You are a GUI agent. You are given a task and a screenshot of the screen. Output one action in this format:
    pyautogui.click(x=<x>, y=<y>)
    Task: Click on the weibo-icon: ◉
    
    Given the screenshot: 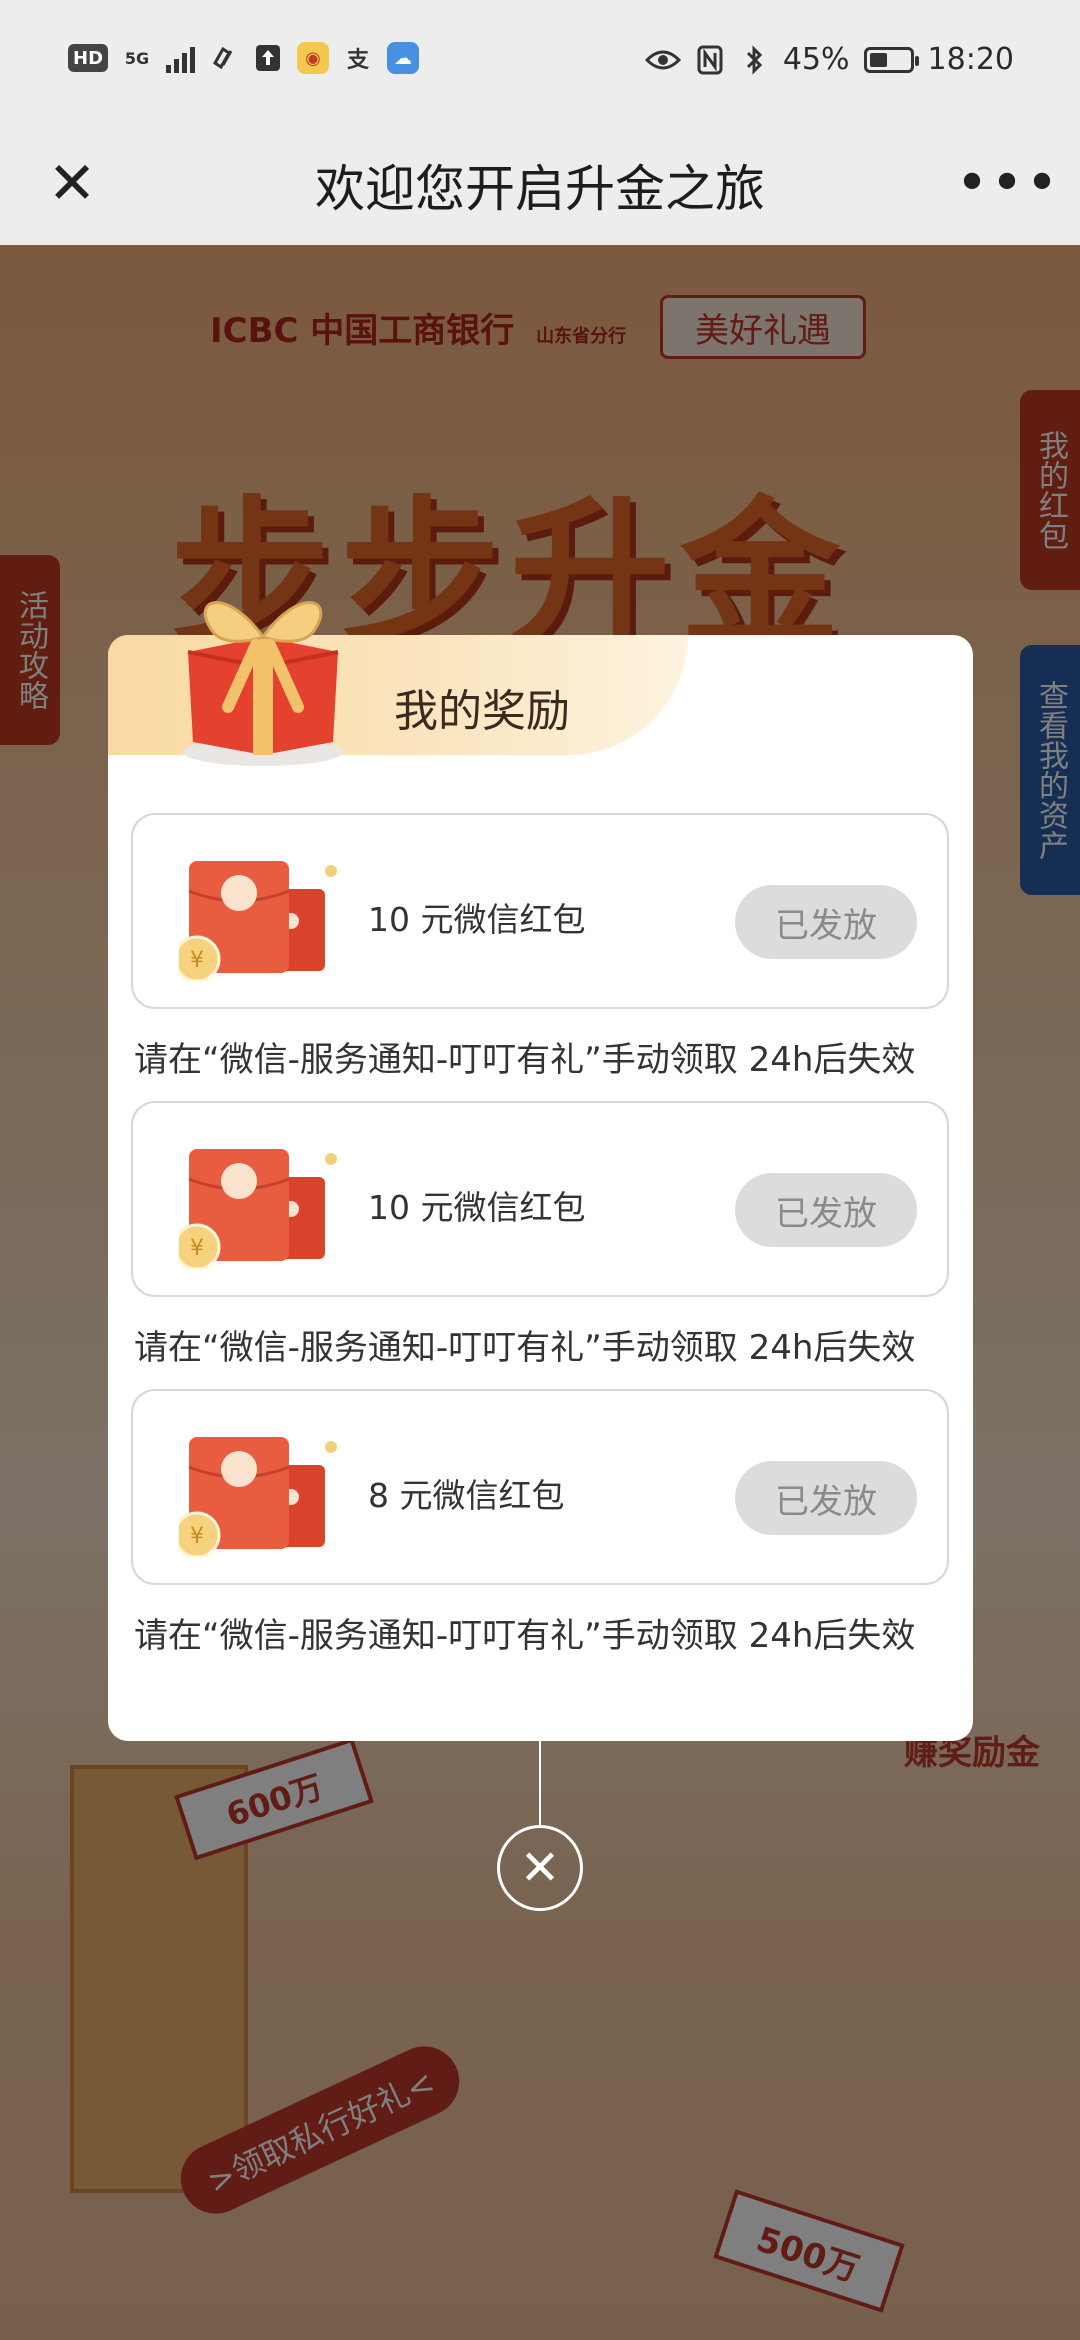 What is the action you would take?
    pyautogui.click(x=313, y=58)
    